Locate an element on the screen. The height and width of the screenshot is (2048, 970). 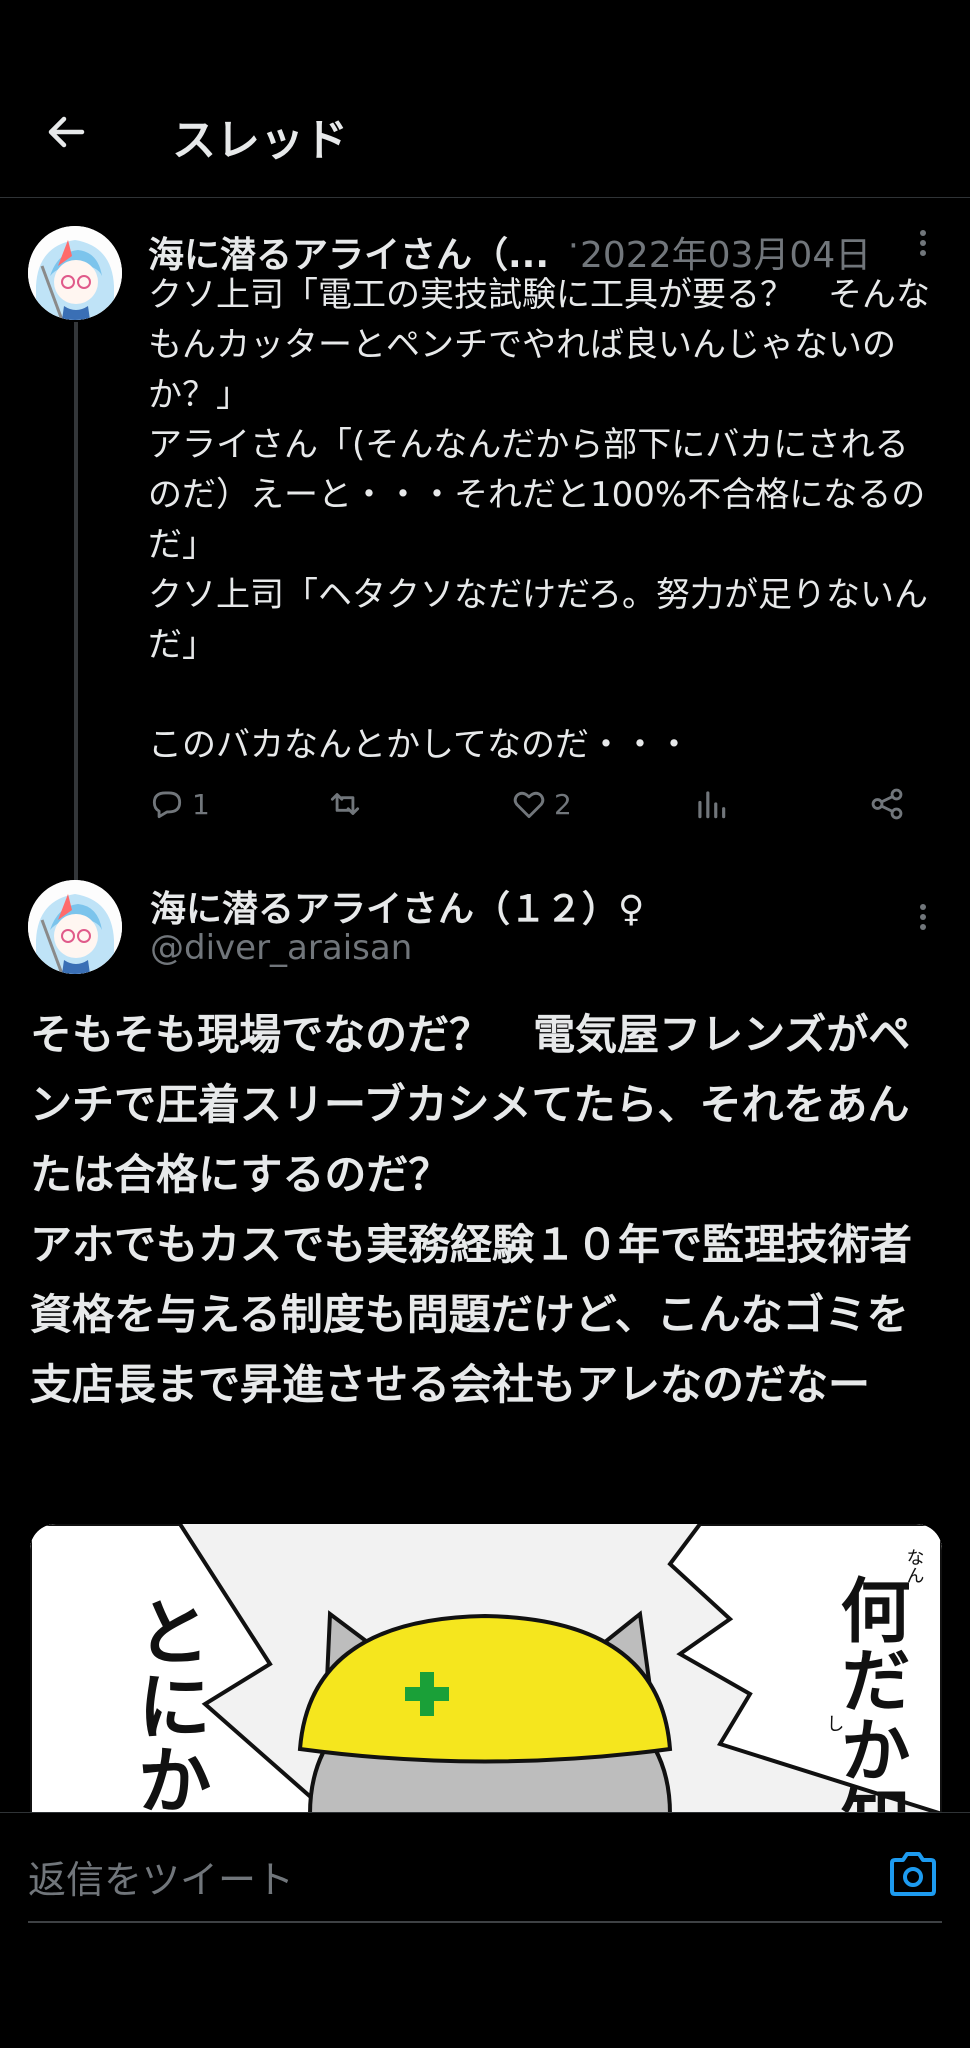
retweet-button is located at coordinates (345, 804).